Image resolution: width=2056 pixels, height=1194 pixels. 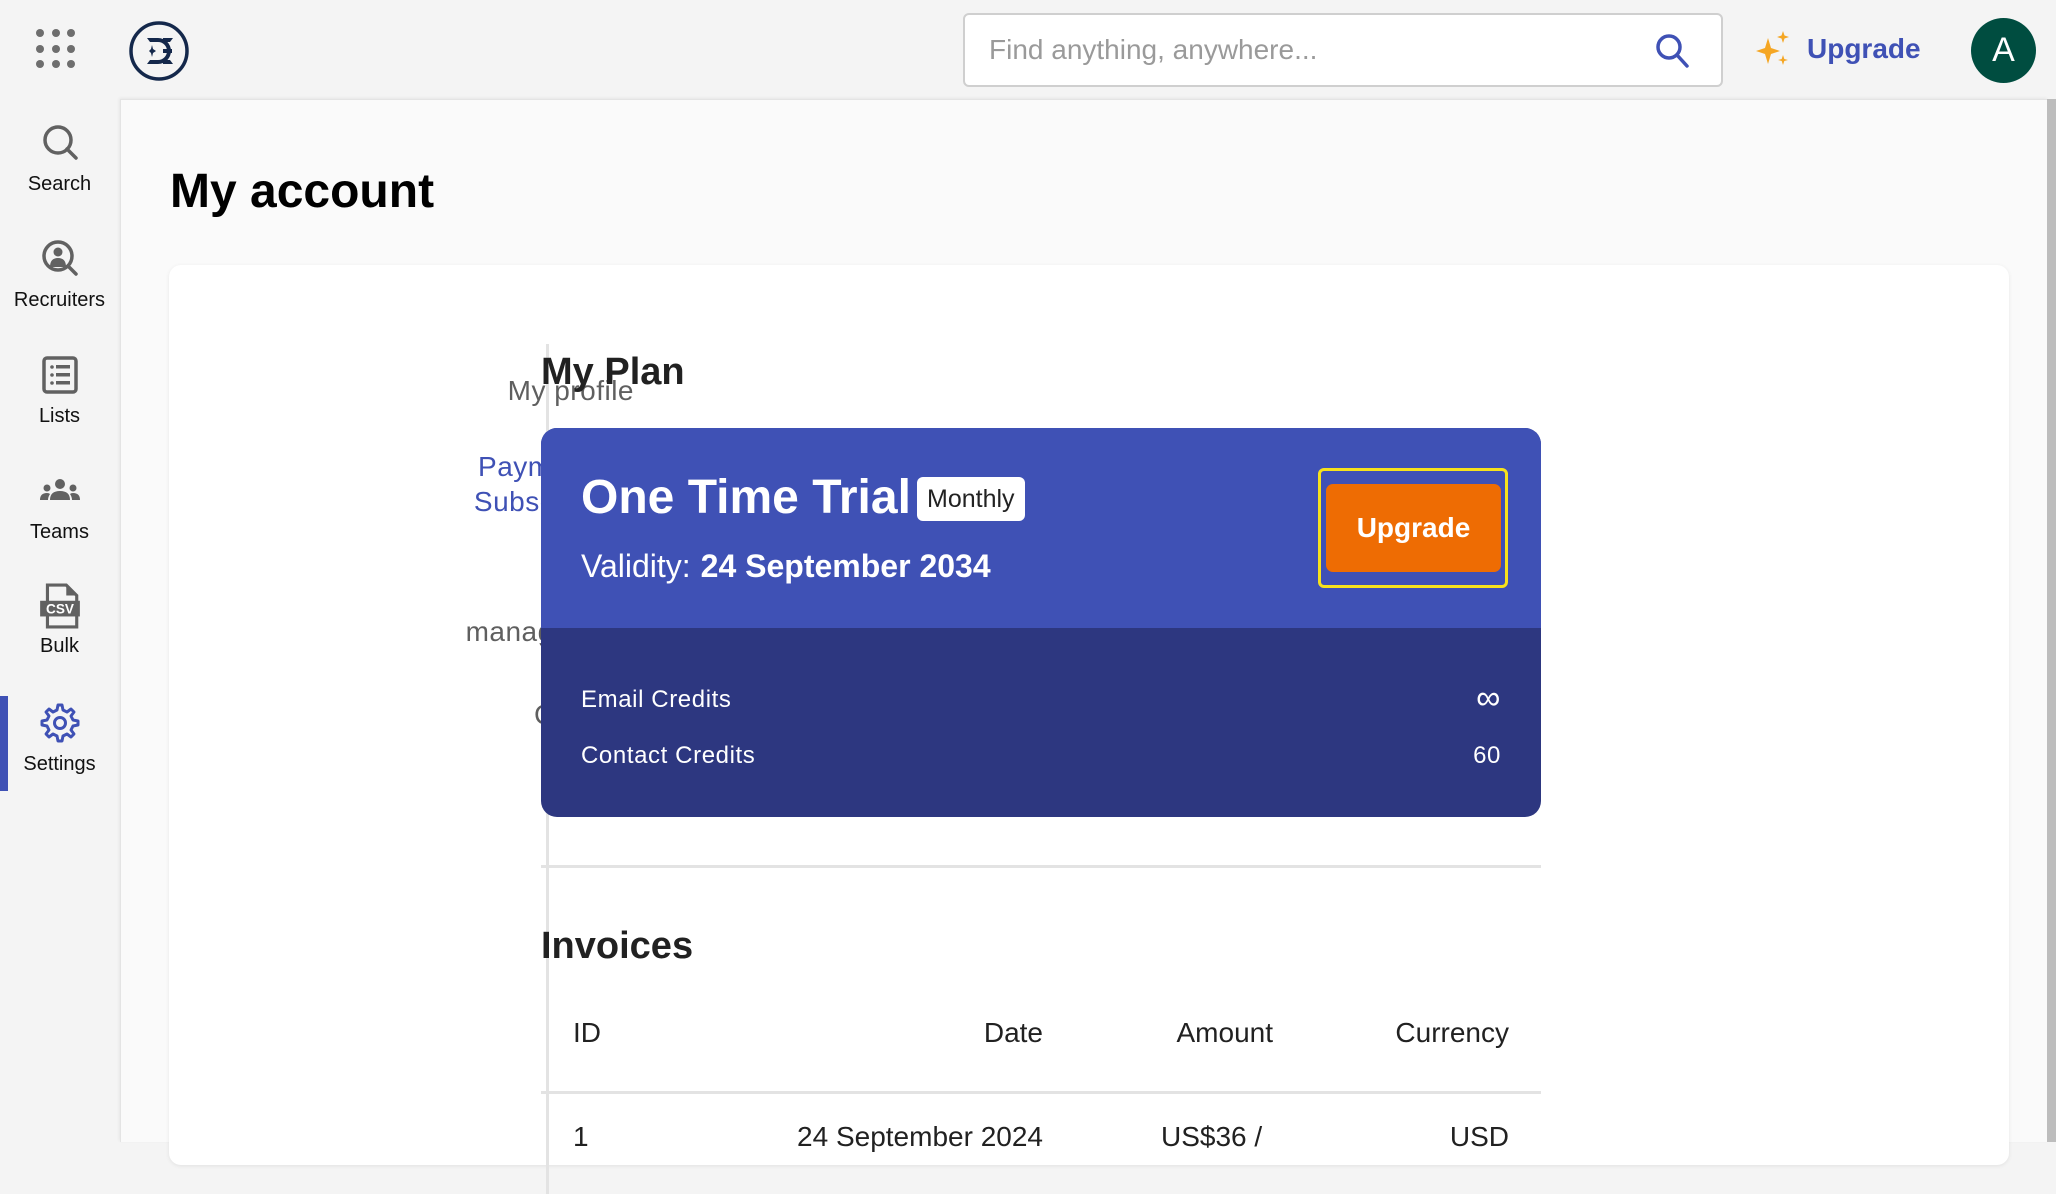 What do you see at coordinates (581, 1136) in the screenshot?
I see `invoice-id: 1` at bounding box center [581, 1136].